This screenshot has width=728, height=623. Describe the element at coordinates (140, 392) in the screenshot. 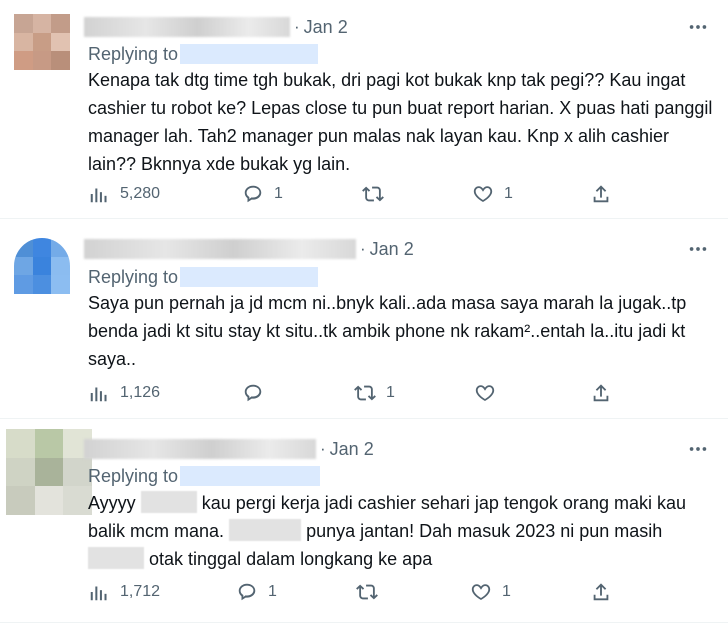

I see `views-count: 1,126` at that location.